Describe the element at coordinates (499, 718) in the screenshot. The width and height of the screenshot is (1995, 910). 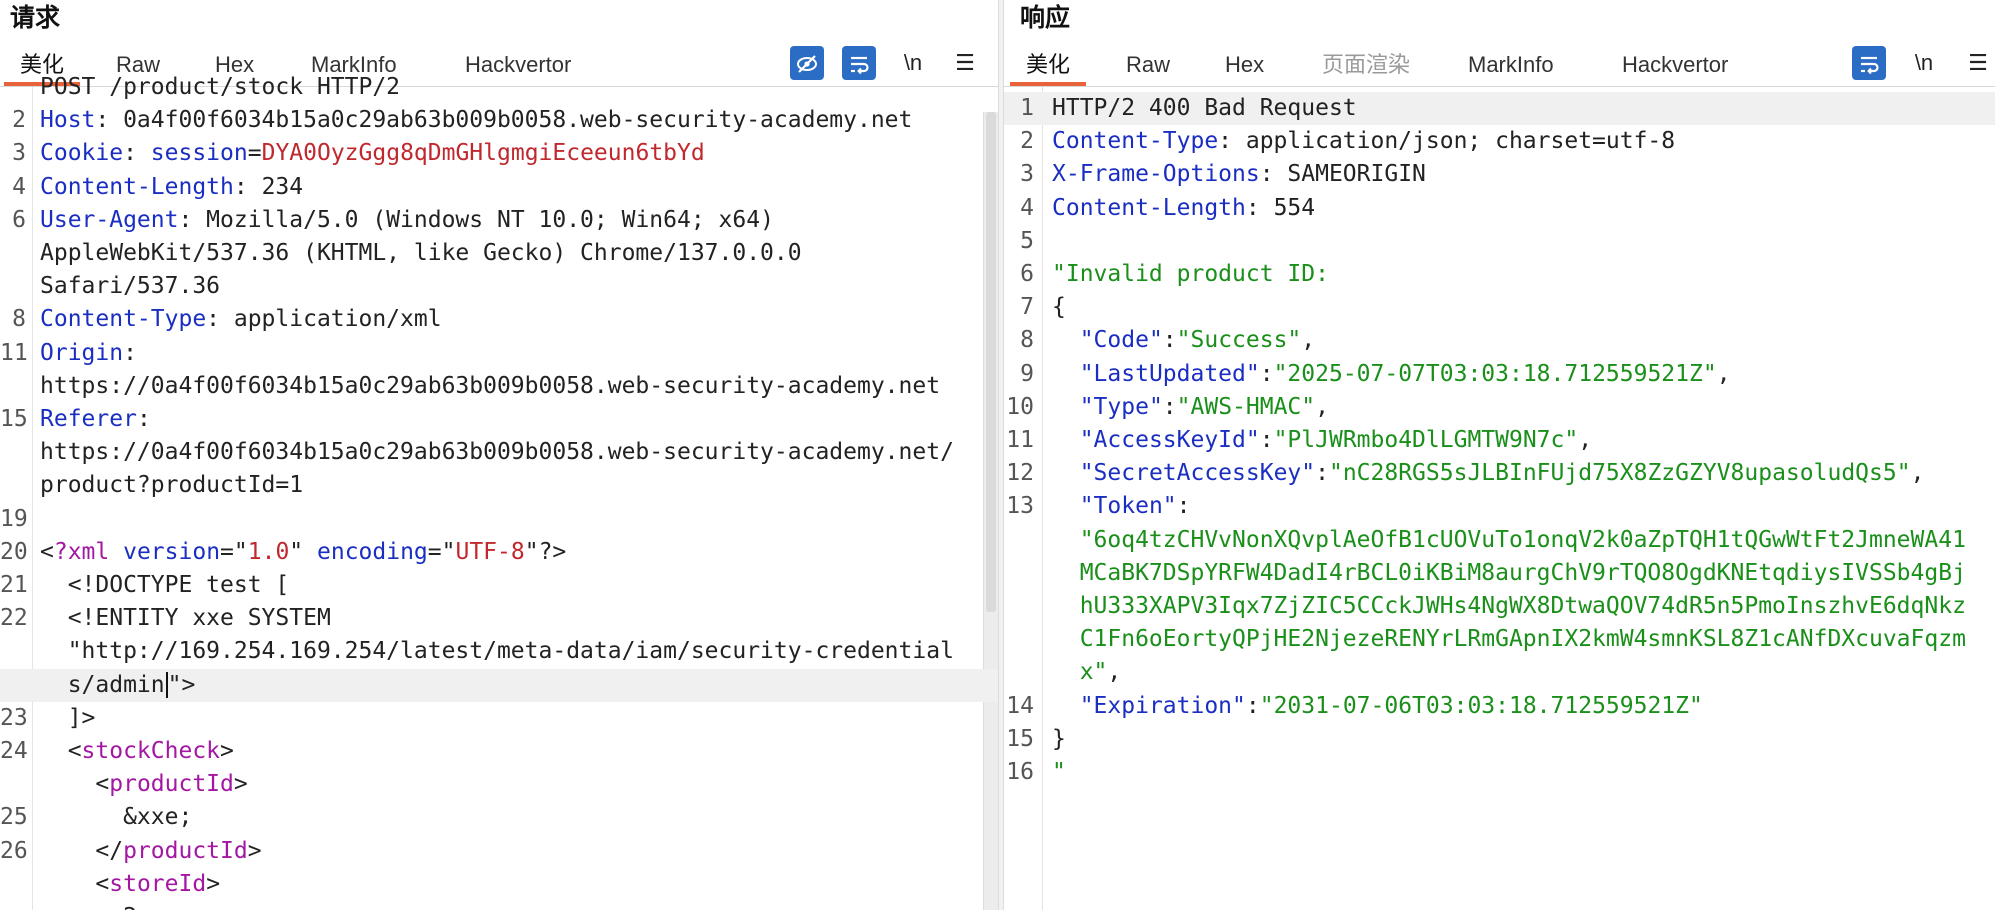
I see `code-line: 23 ]>` at that location.